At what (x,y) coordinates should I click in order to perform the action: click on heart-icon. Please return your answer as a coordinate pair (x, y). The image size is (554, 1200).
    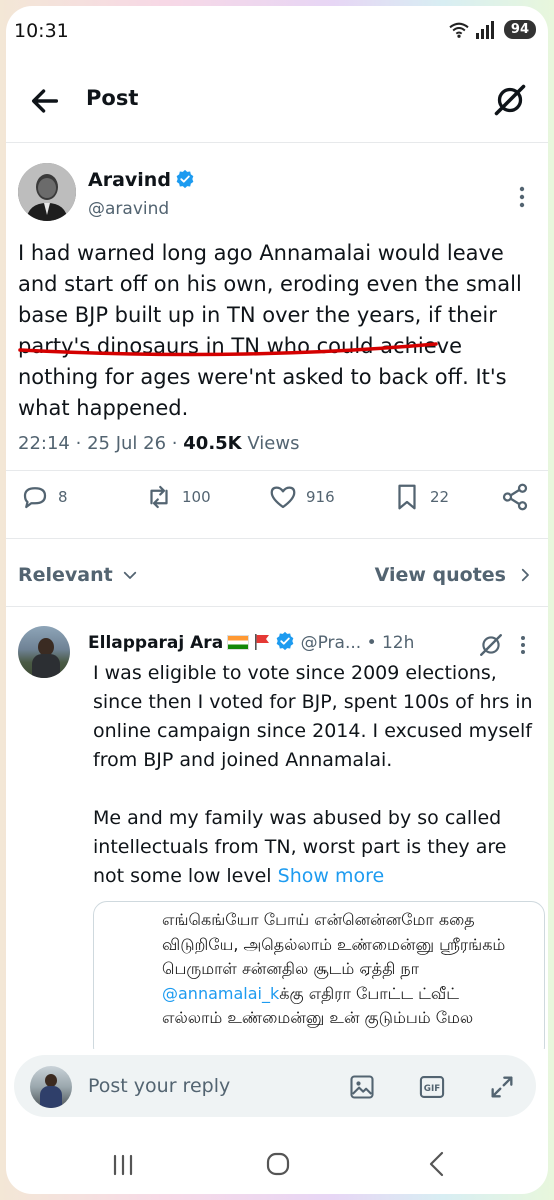
    Looking at the image, I should click on (283, 497).